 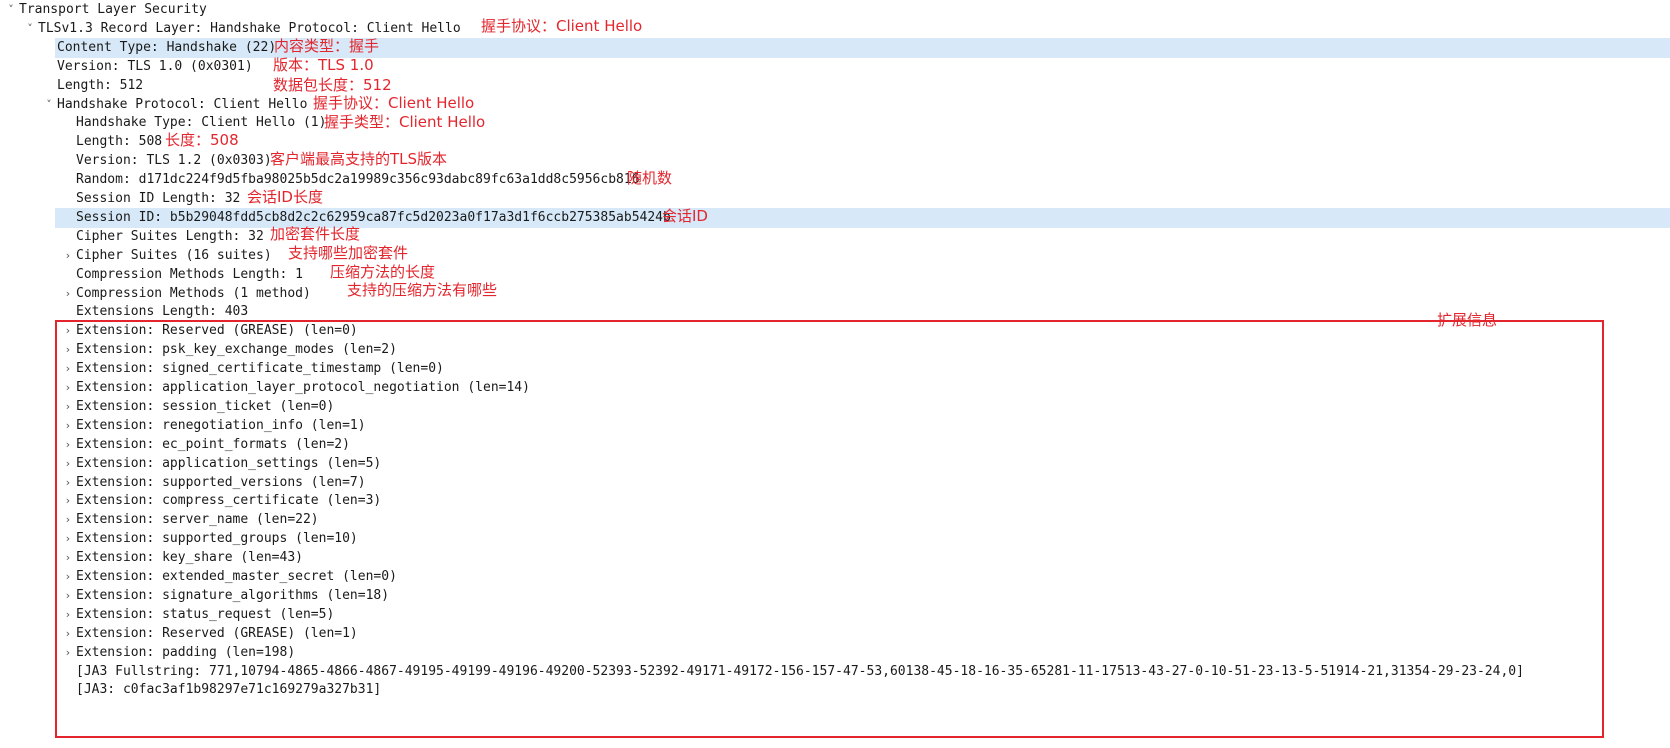 I want to click on tree-row-label: Cipher Suites (16 suites), so click(x=174, y=255).